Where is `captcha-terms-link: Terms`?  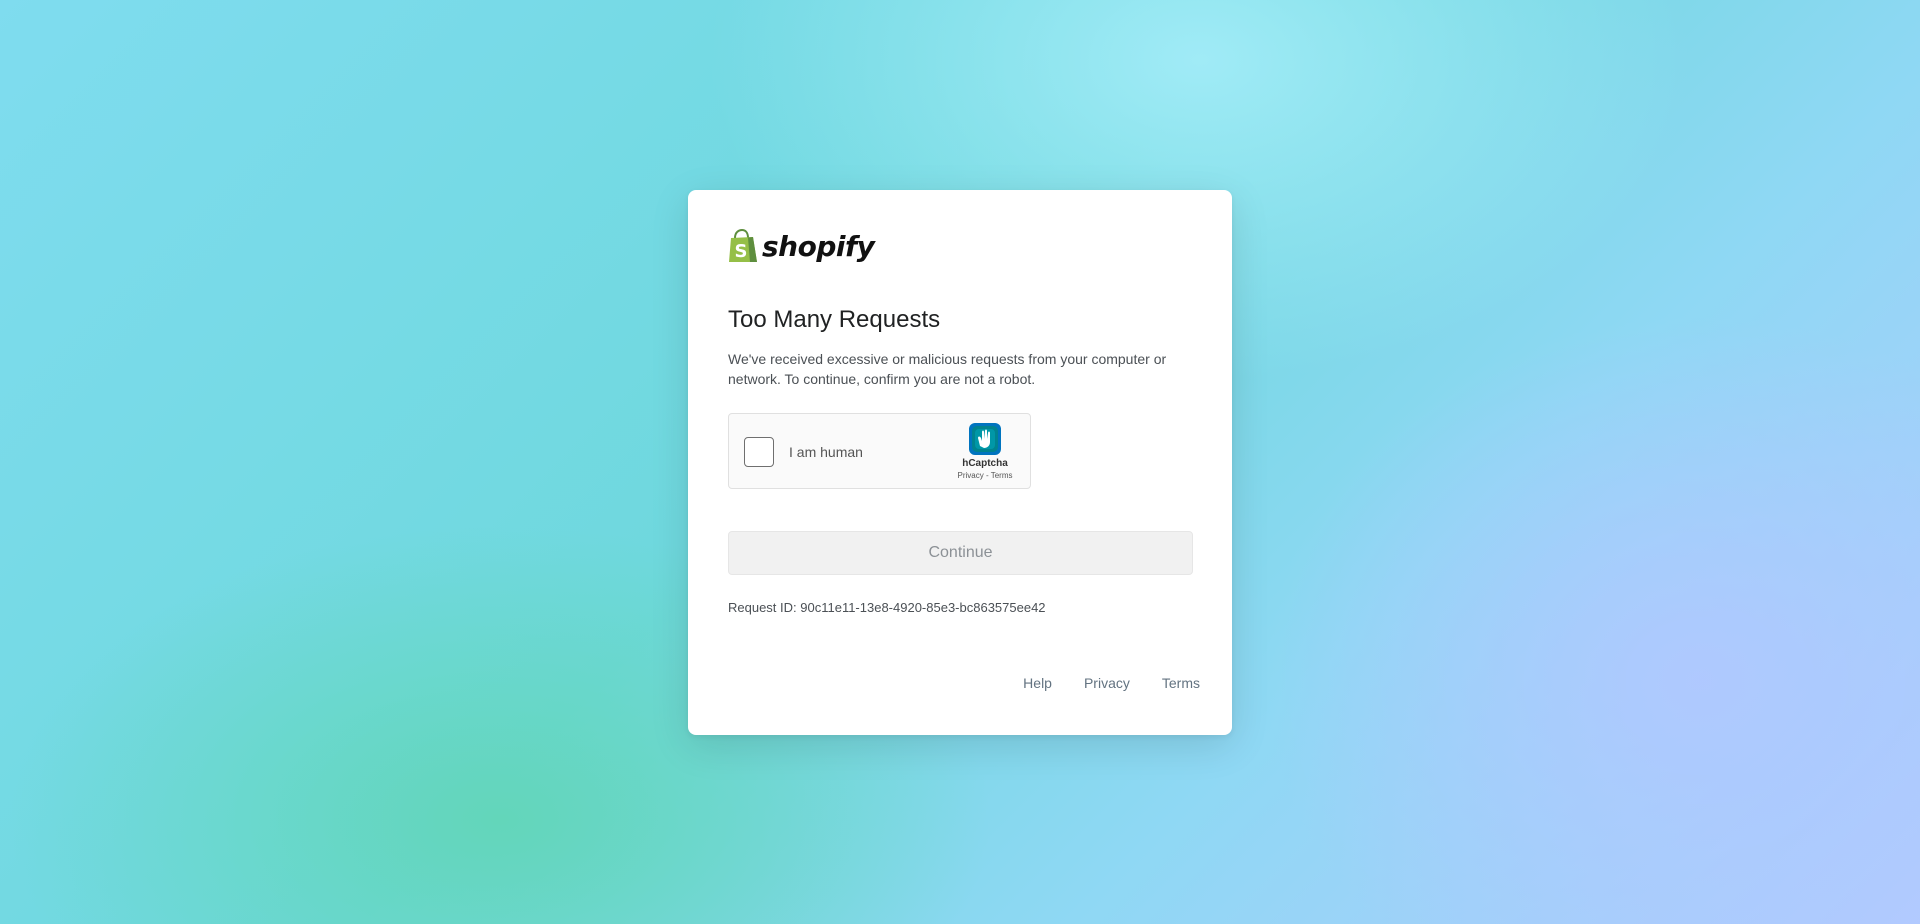
captcha-terms-link: Terms is located at coordinates (1002, 475).